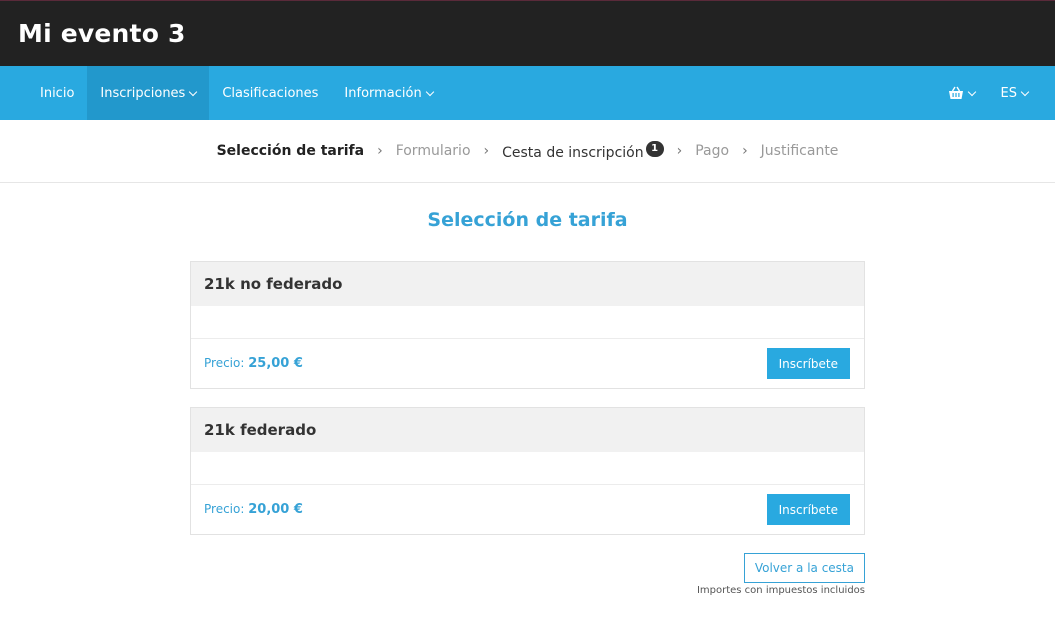 The width and height of the screenshot is (1055, 618). Describe the element at coordinates (955, 92) in the screenshot. I see `shopping-basket-icon` at that location.